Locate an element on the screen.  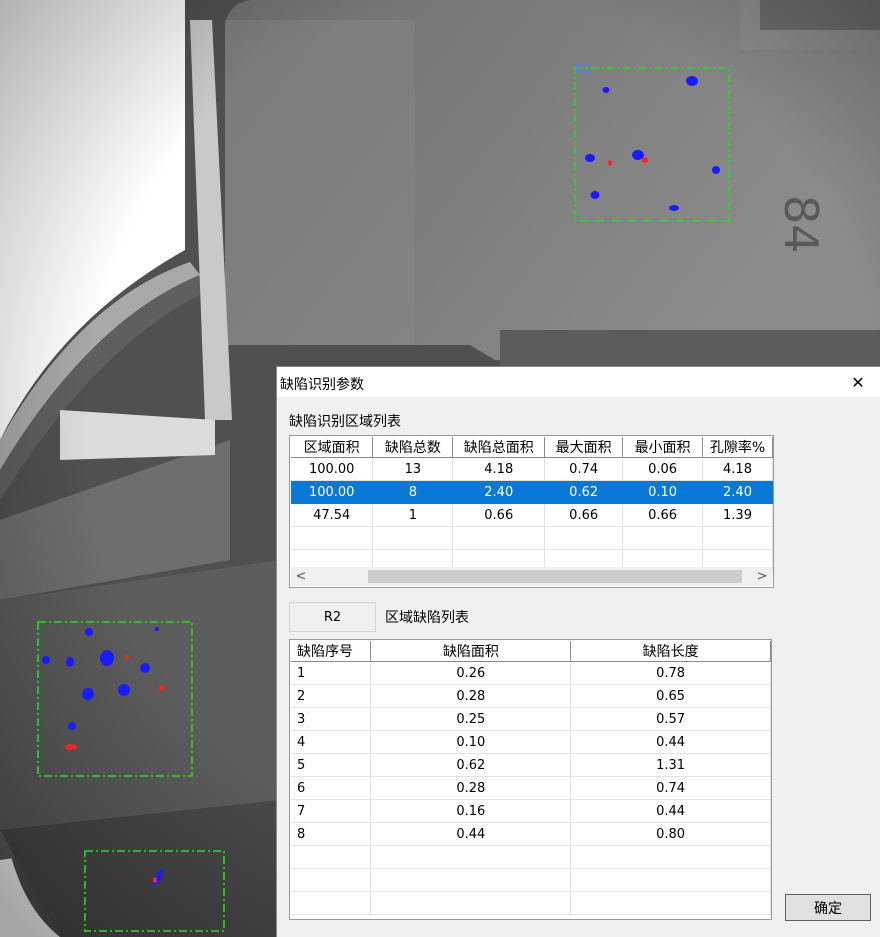
cell: 2 is located at coordinates (331, 696).